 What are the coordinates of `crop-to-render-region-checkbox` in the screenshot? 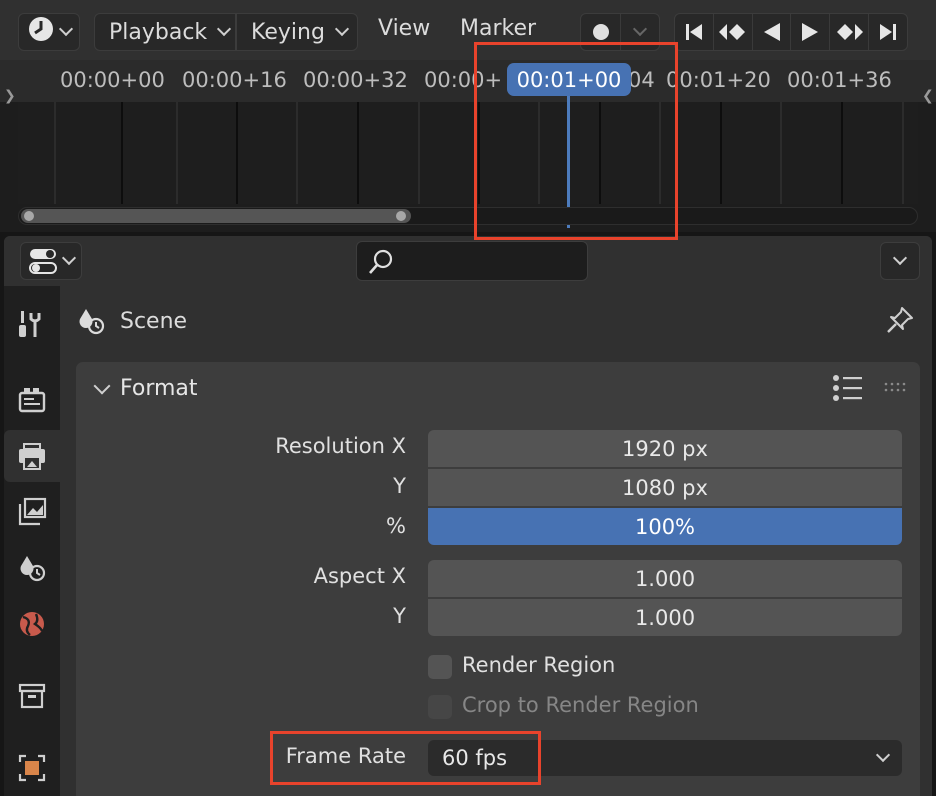 It's located at (440, 707).